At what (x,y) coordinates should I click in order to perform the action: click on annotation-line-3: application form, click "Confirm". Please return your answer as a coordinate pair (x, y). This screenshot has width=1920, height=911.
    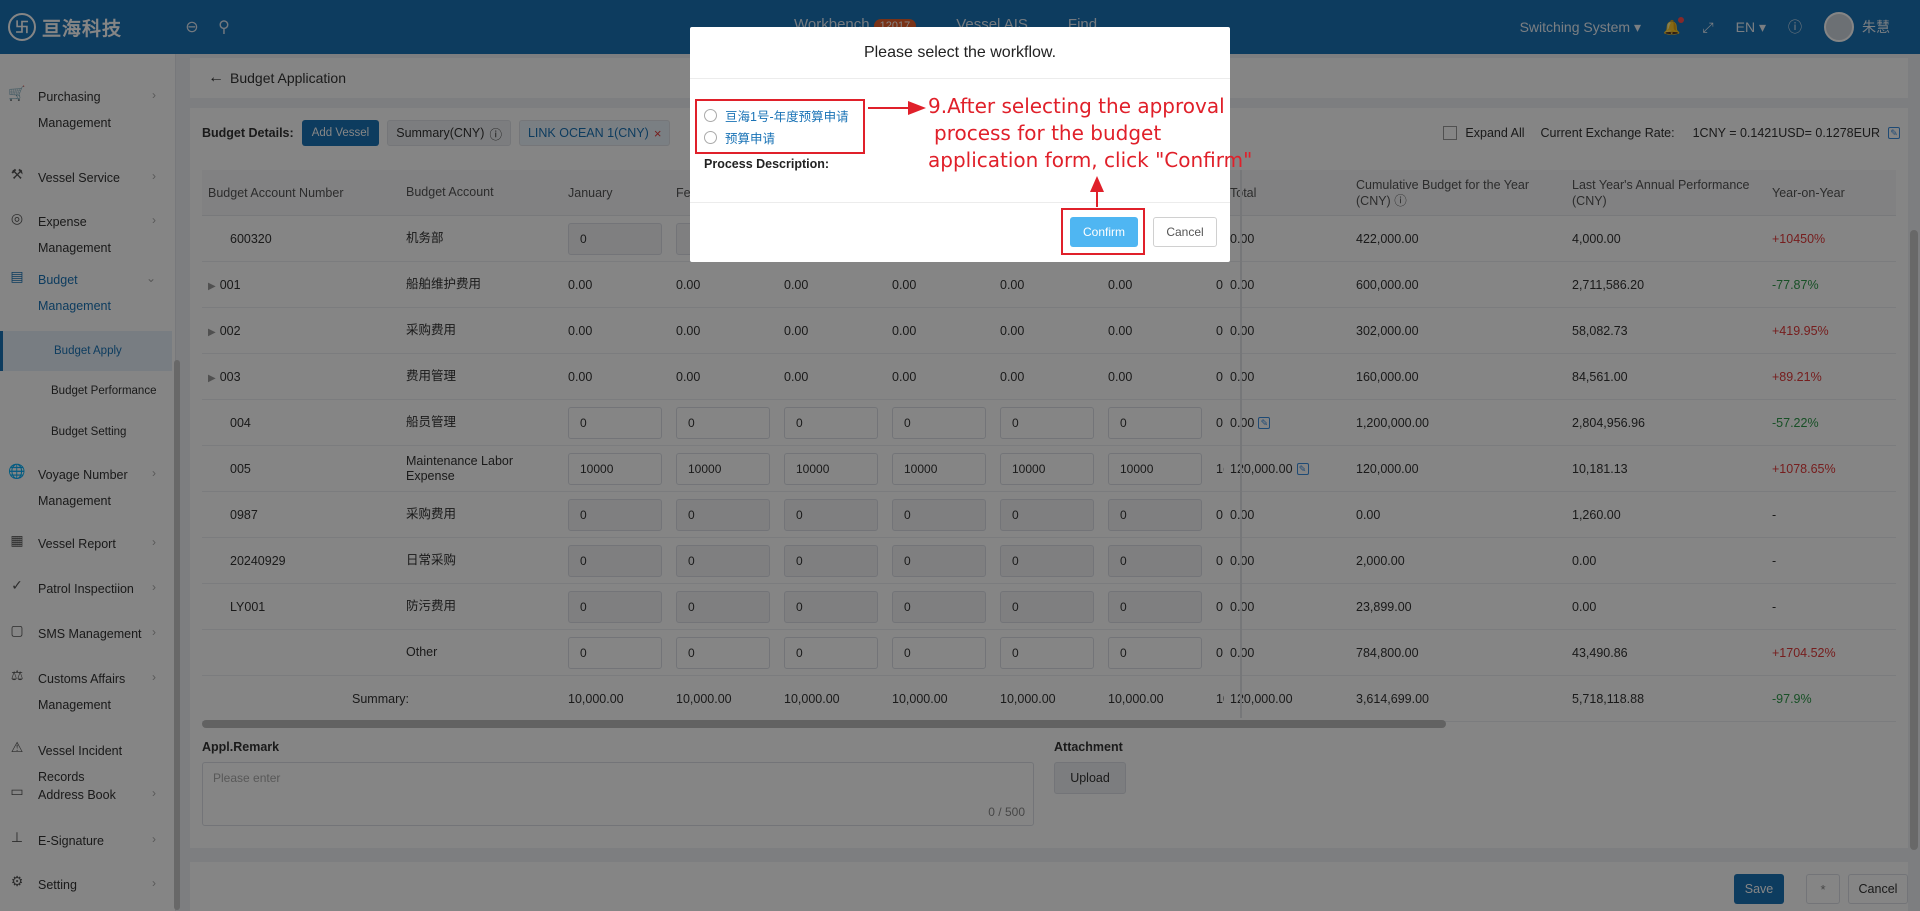
    Looking at the image, I should click on (1090, 160).